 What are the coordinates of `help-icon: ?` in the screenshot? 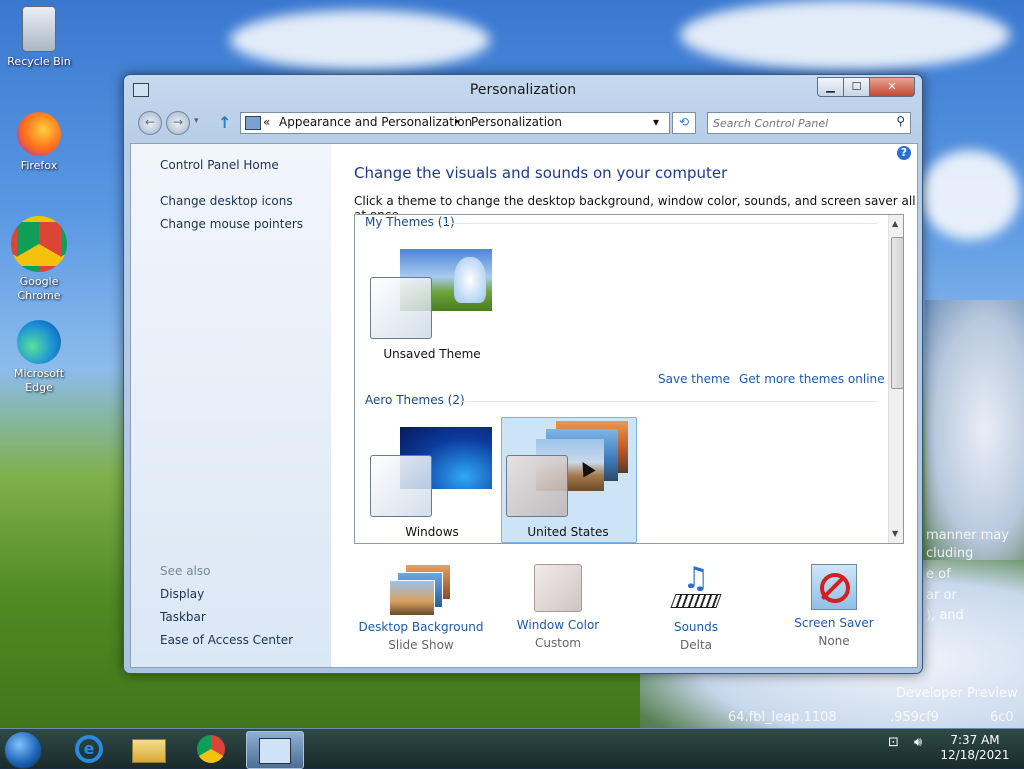 It's located at (904, 153).